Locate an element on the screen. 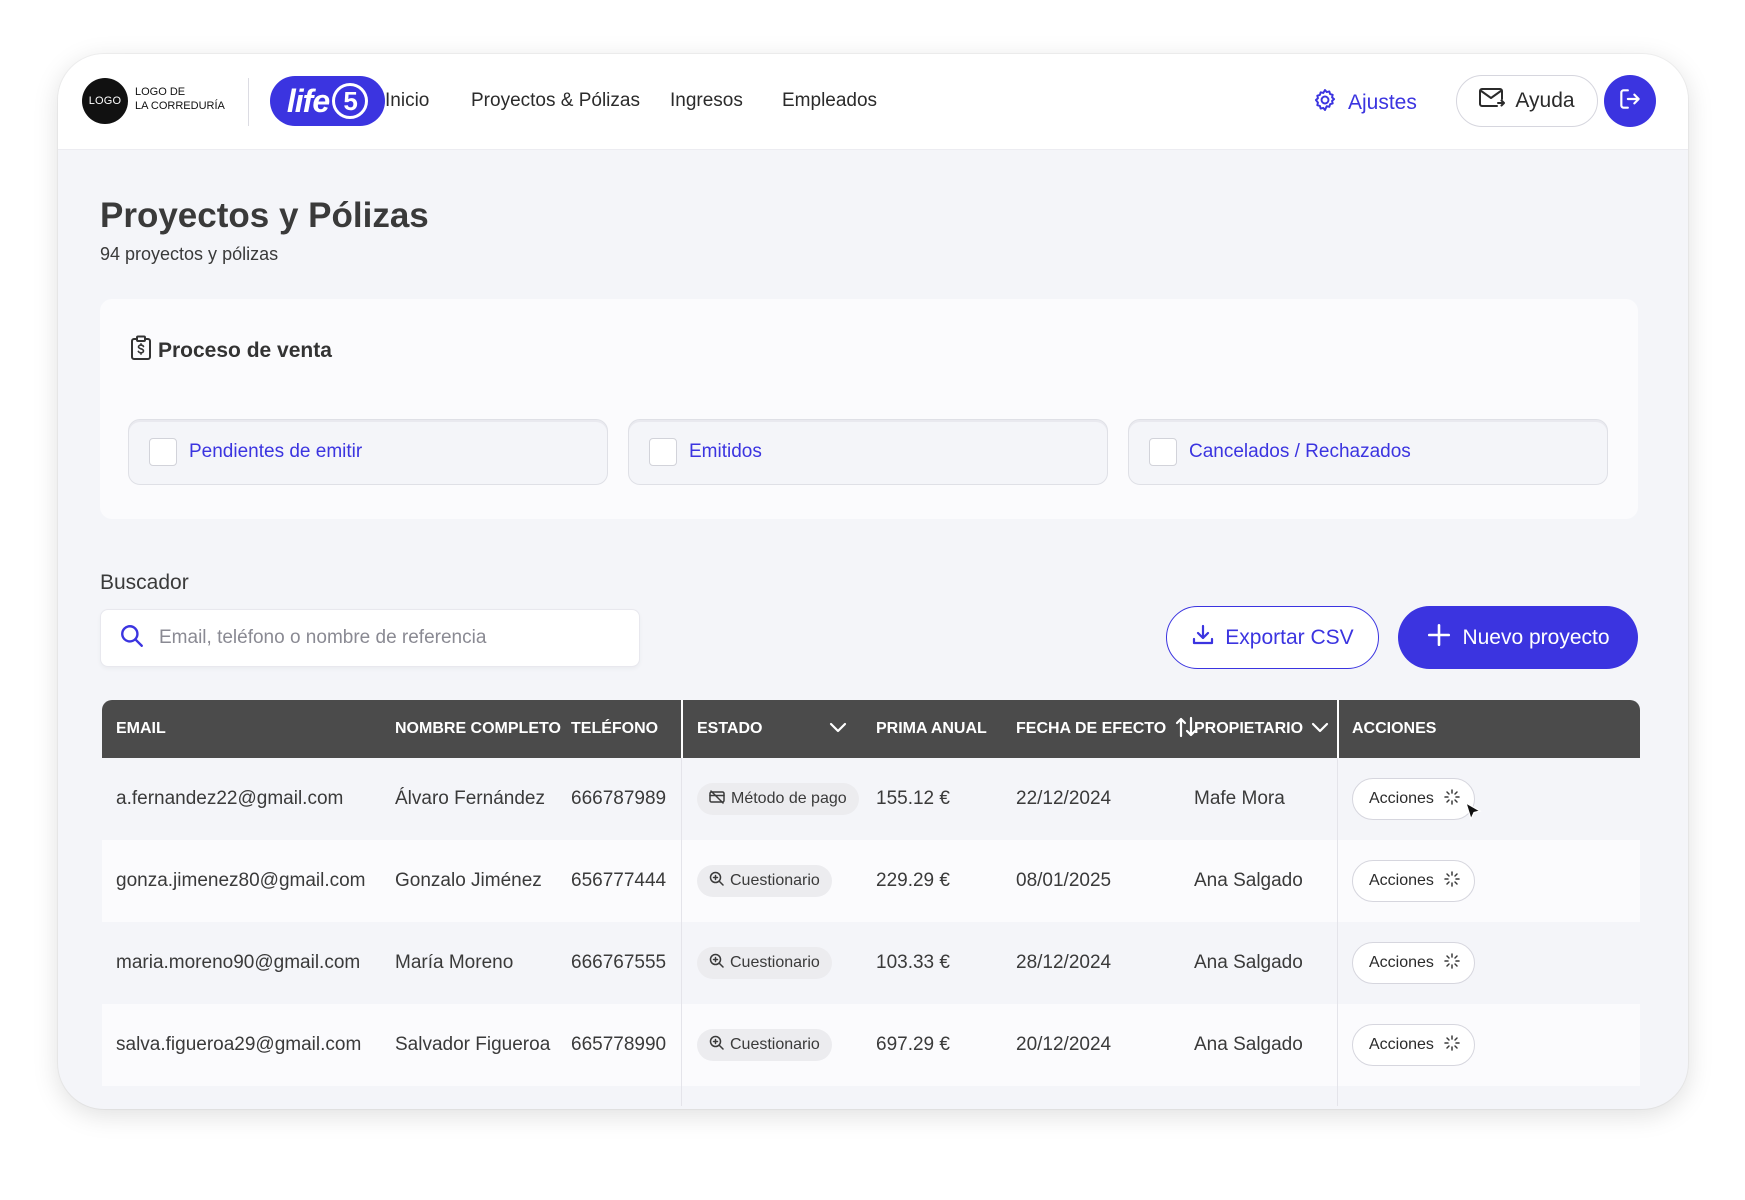 The image size is (1745, 1200). new-project-button: Nuevo proyecto is located at coordinates (1518, 637).